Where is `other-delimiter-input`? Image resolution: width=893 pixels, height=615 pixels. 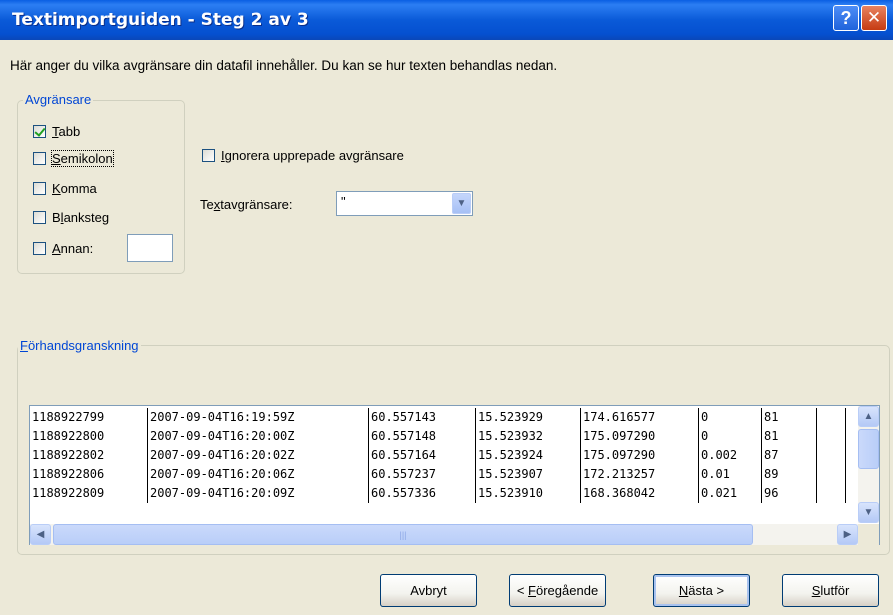 other-delimiter-input is located at coordinates (150, 248).